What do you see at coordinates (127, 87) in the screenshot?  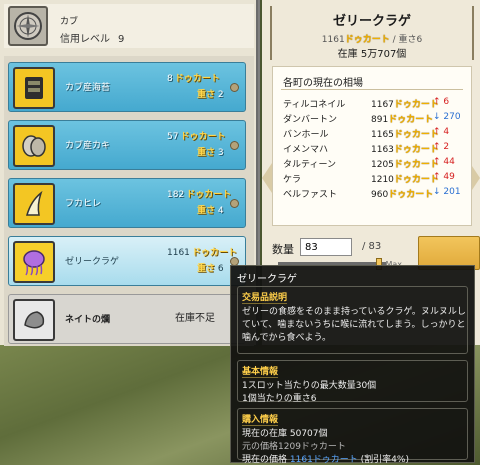 I see `list-item: カブ産海苔 8 ドゥカート 重さ 2` at bounding box center [127, 87].